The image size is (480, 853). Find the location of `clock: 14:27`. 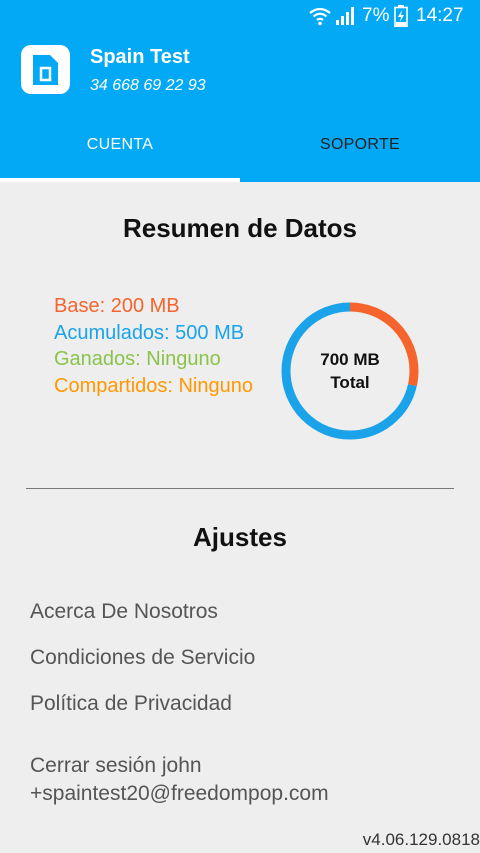

clock: 14:27 is located at coordinates (440, 15).